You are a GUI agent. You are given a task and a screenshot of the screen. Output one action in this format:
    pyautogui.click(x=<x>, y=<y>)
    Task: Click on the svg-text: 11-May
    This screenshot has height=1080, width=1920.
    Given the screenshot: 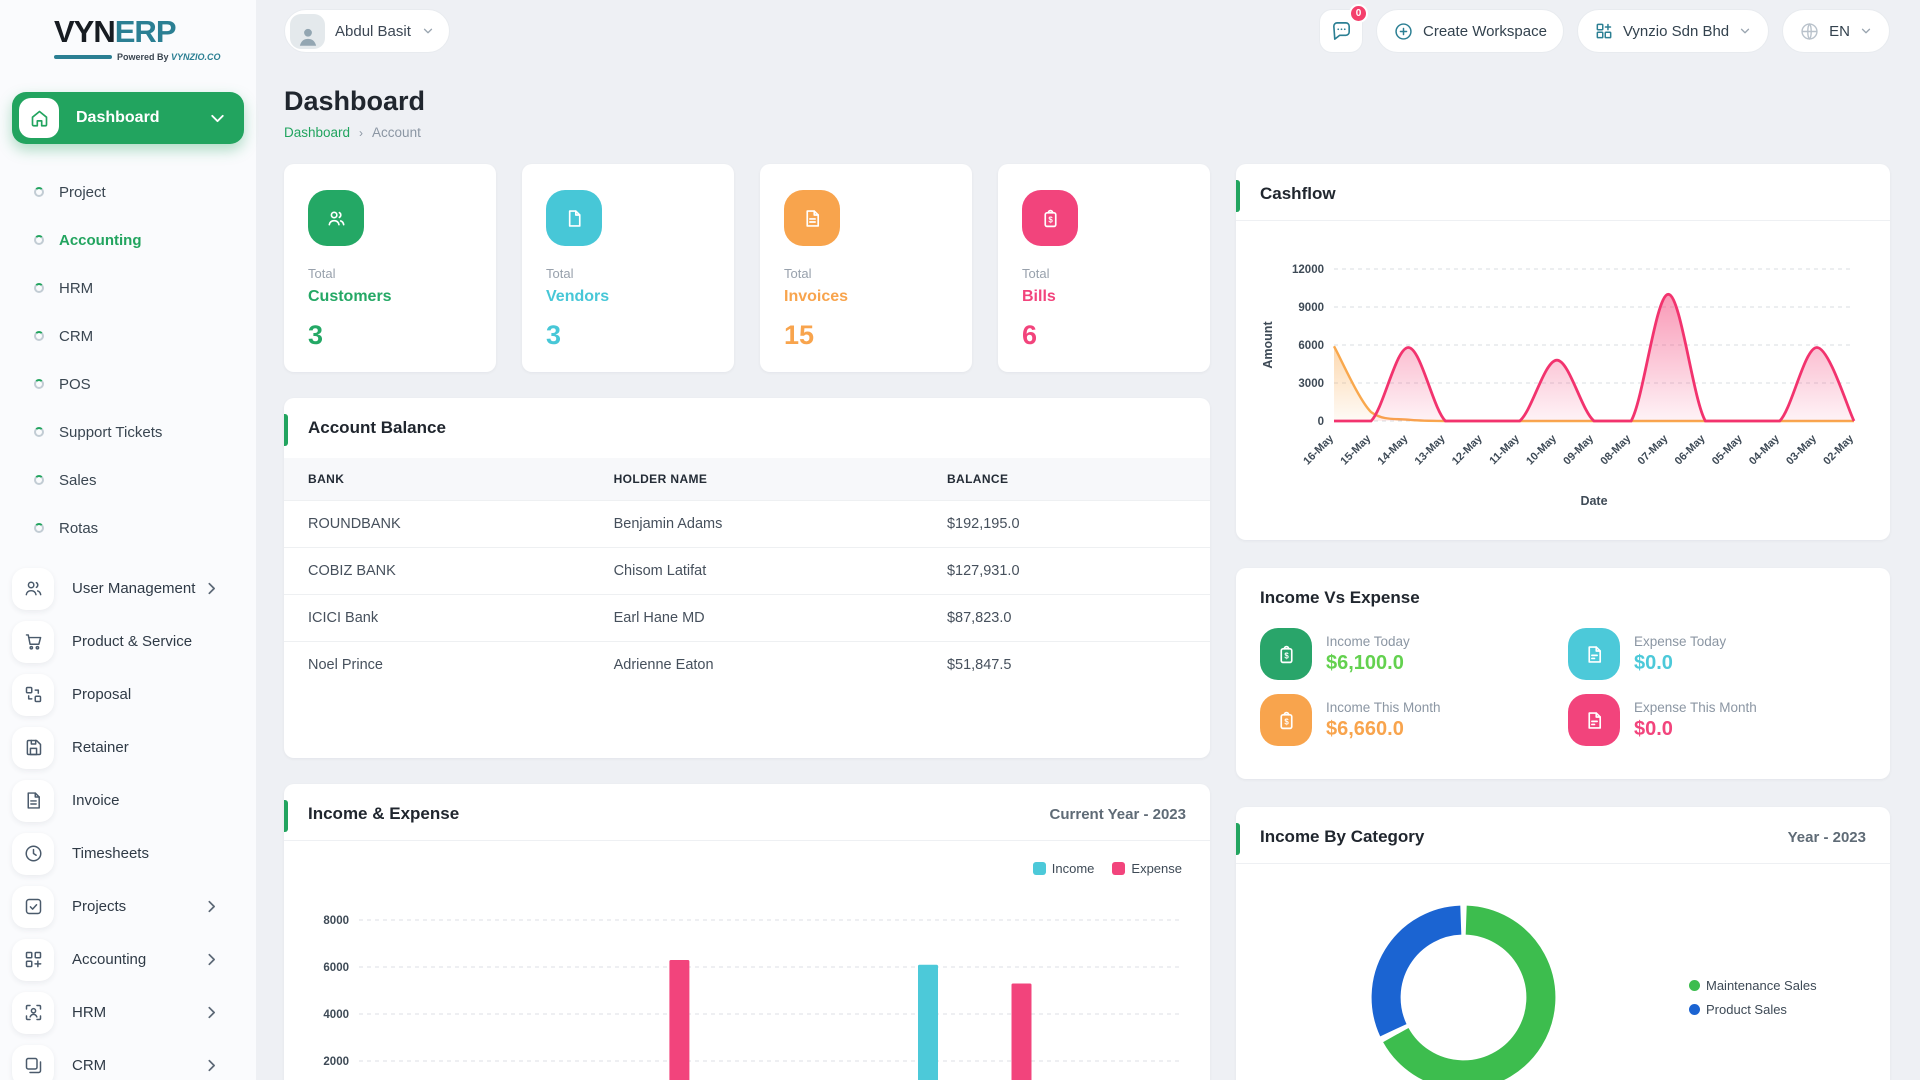 What is the action you would take?
    pyautogui.click(x=1504, y=449)
    